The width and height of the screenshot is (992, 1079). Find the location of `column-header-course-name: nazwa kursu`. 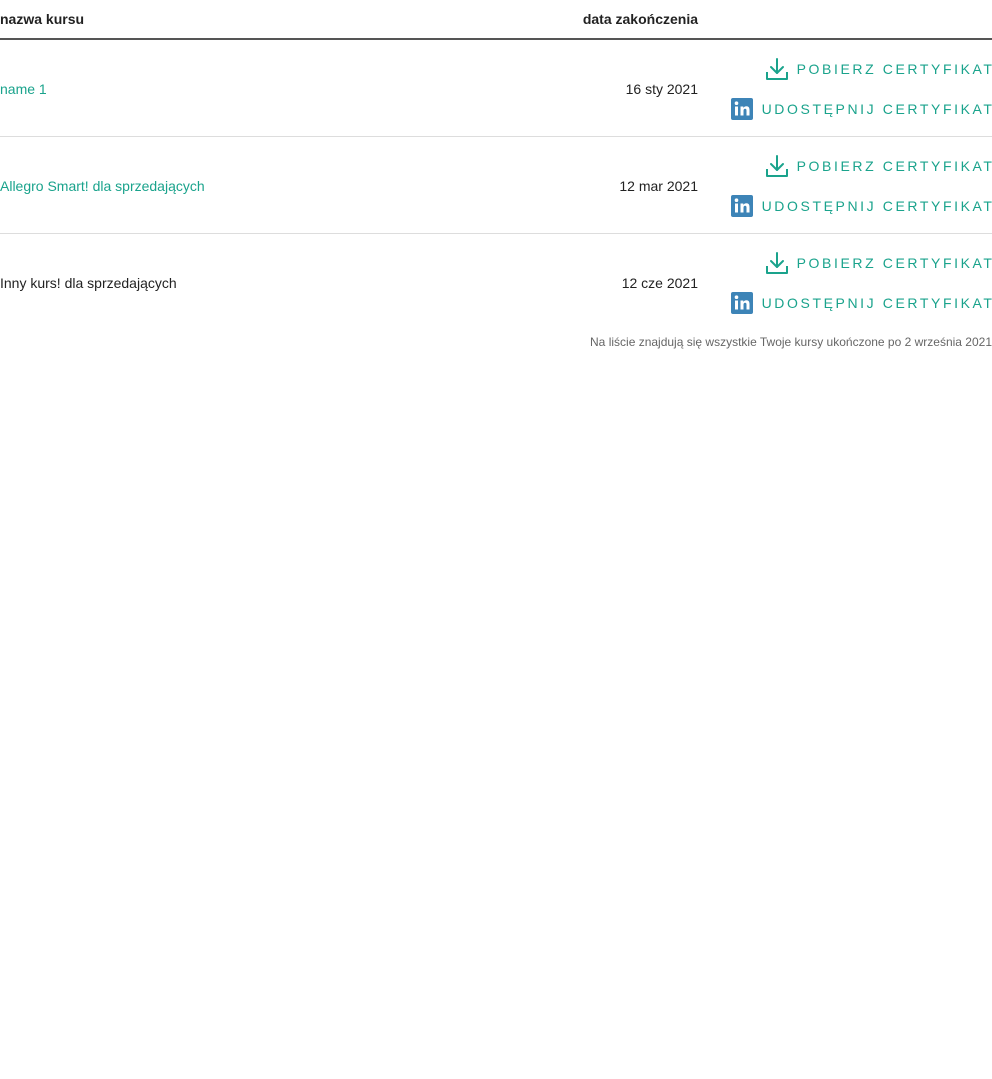

column-header-course-name: nazwa kursu is located at coordinates (42, 19).